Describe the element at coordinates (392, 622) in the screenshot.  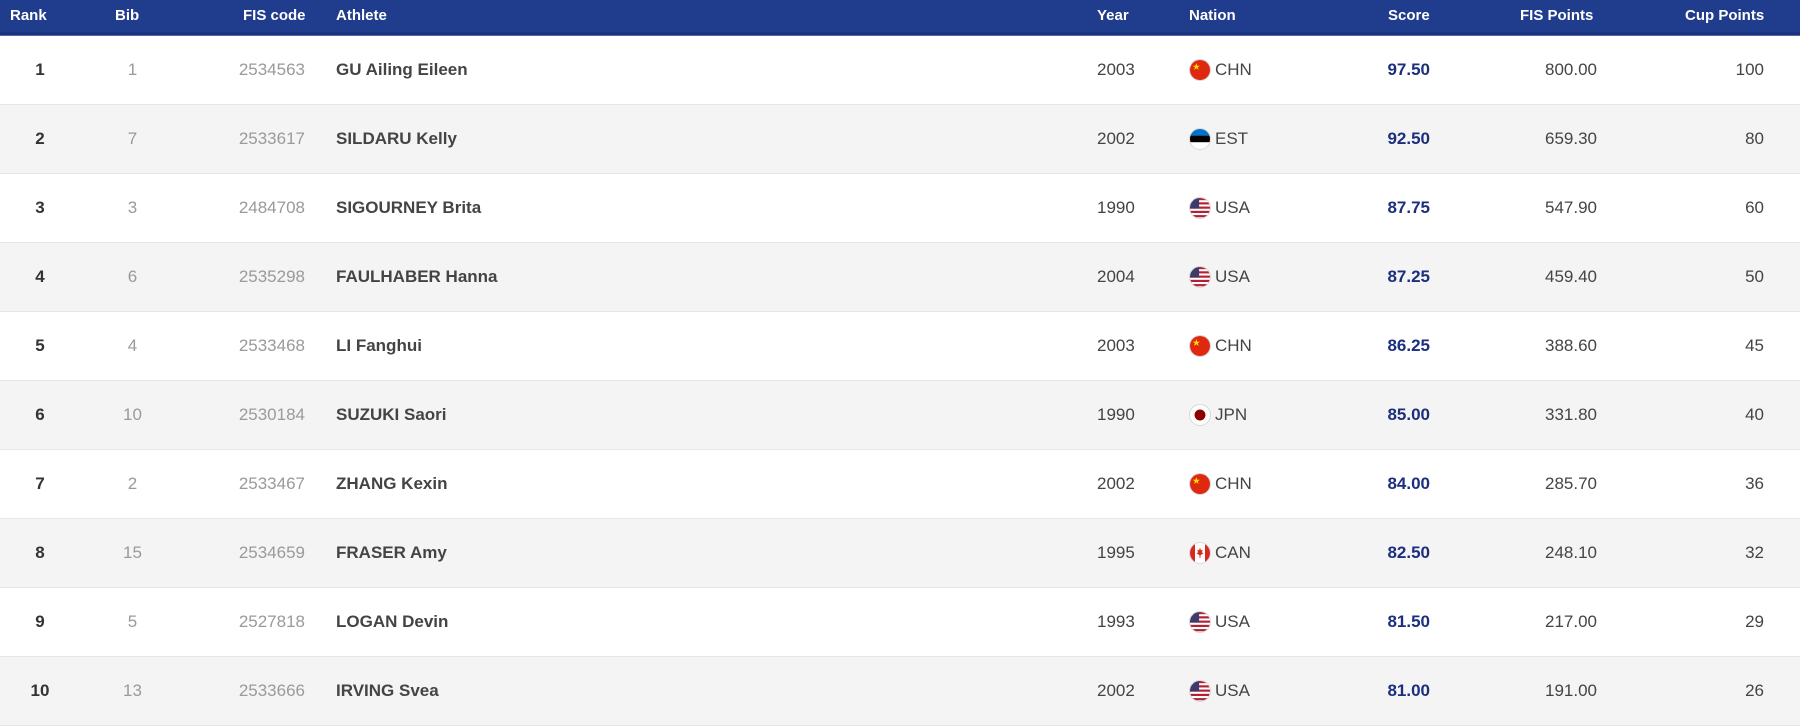
I see `athlete-name-link: LOGAN Devin` at that location.